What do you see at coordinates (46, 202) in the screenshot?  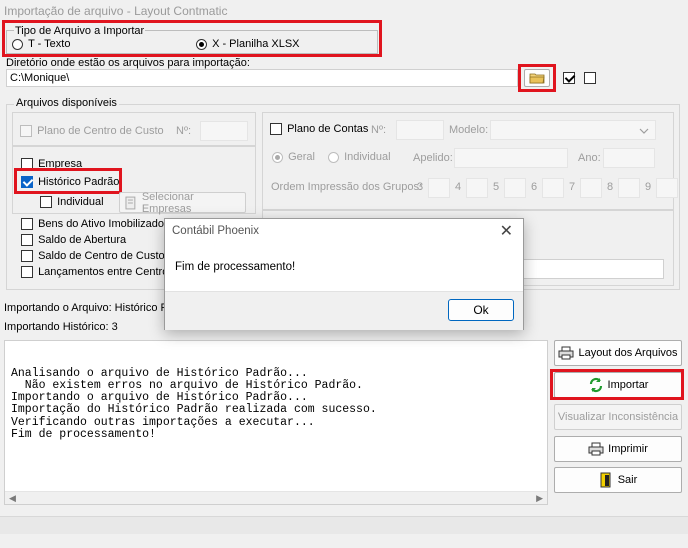 I see `individual-checkbox` at bounding box center [46, 202].